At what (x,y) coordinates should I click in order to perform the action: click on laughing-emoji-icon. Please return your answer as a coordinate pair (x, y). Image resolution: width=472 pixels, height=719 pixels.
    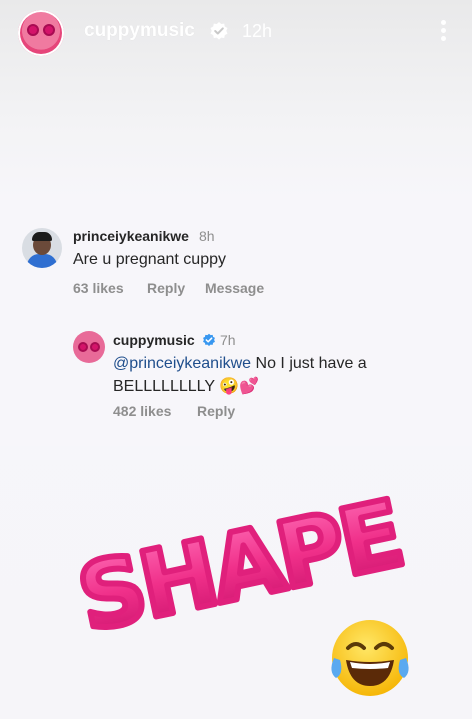
    Looking at the image, I should click on (370, 658).